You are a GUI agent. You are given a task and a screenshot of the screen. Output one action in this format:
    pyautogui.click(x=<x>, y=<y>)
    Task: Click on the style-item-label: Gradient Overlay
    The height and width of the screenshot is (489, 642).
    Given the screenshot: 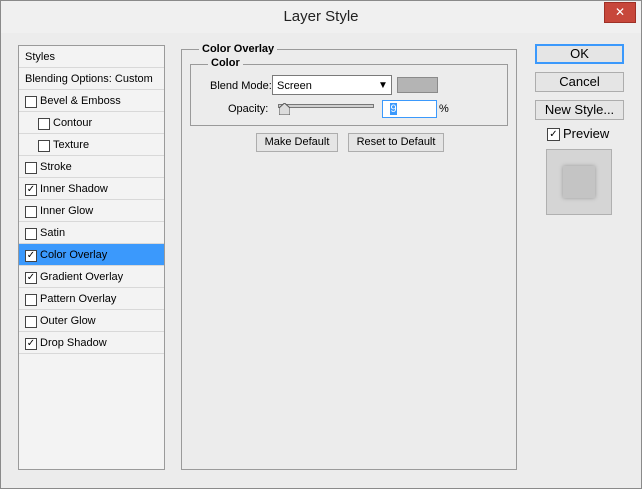 What is the action you would take?
    pyautogui.click(x=82, y=277)
    